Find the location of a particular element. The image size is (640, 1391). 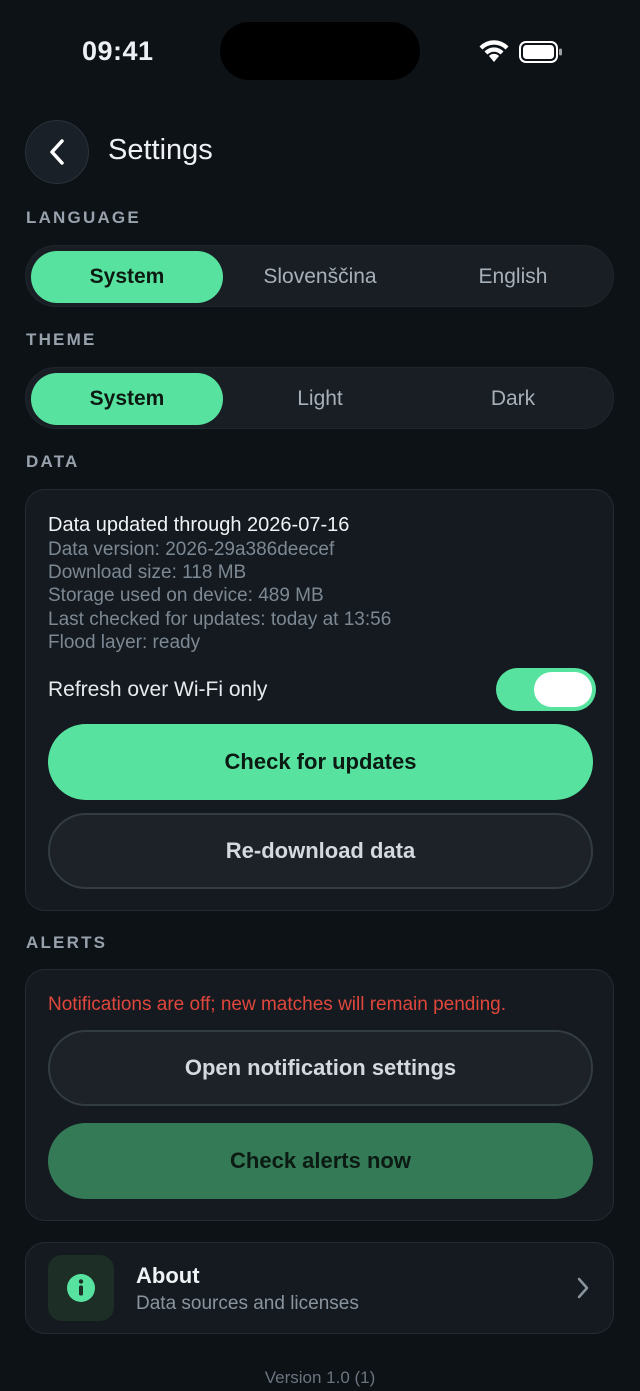

storage-used-text: Storage used on device: 489 MB is located at coordinates (186, 595).